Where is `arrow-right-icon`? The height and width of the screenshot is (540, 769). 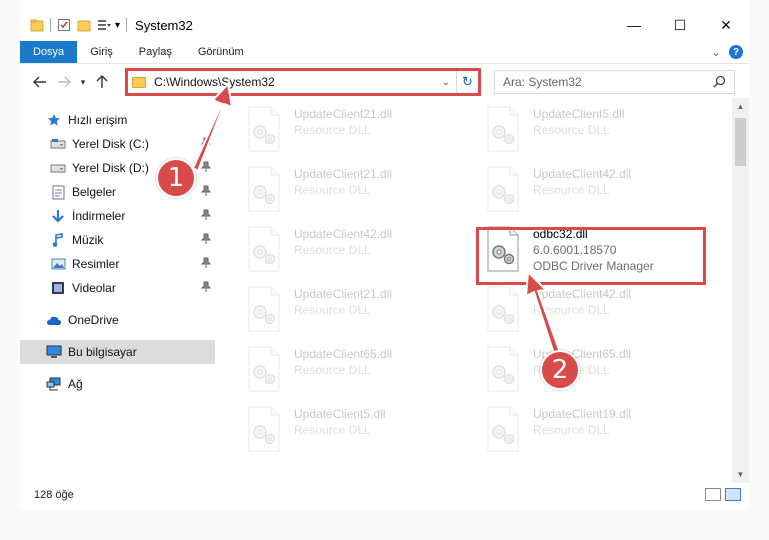 arrow-right-icon is located at coordinates (64, 82).